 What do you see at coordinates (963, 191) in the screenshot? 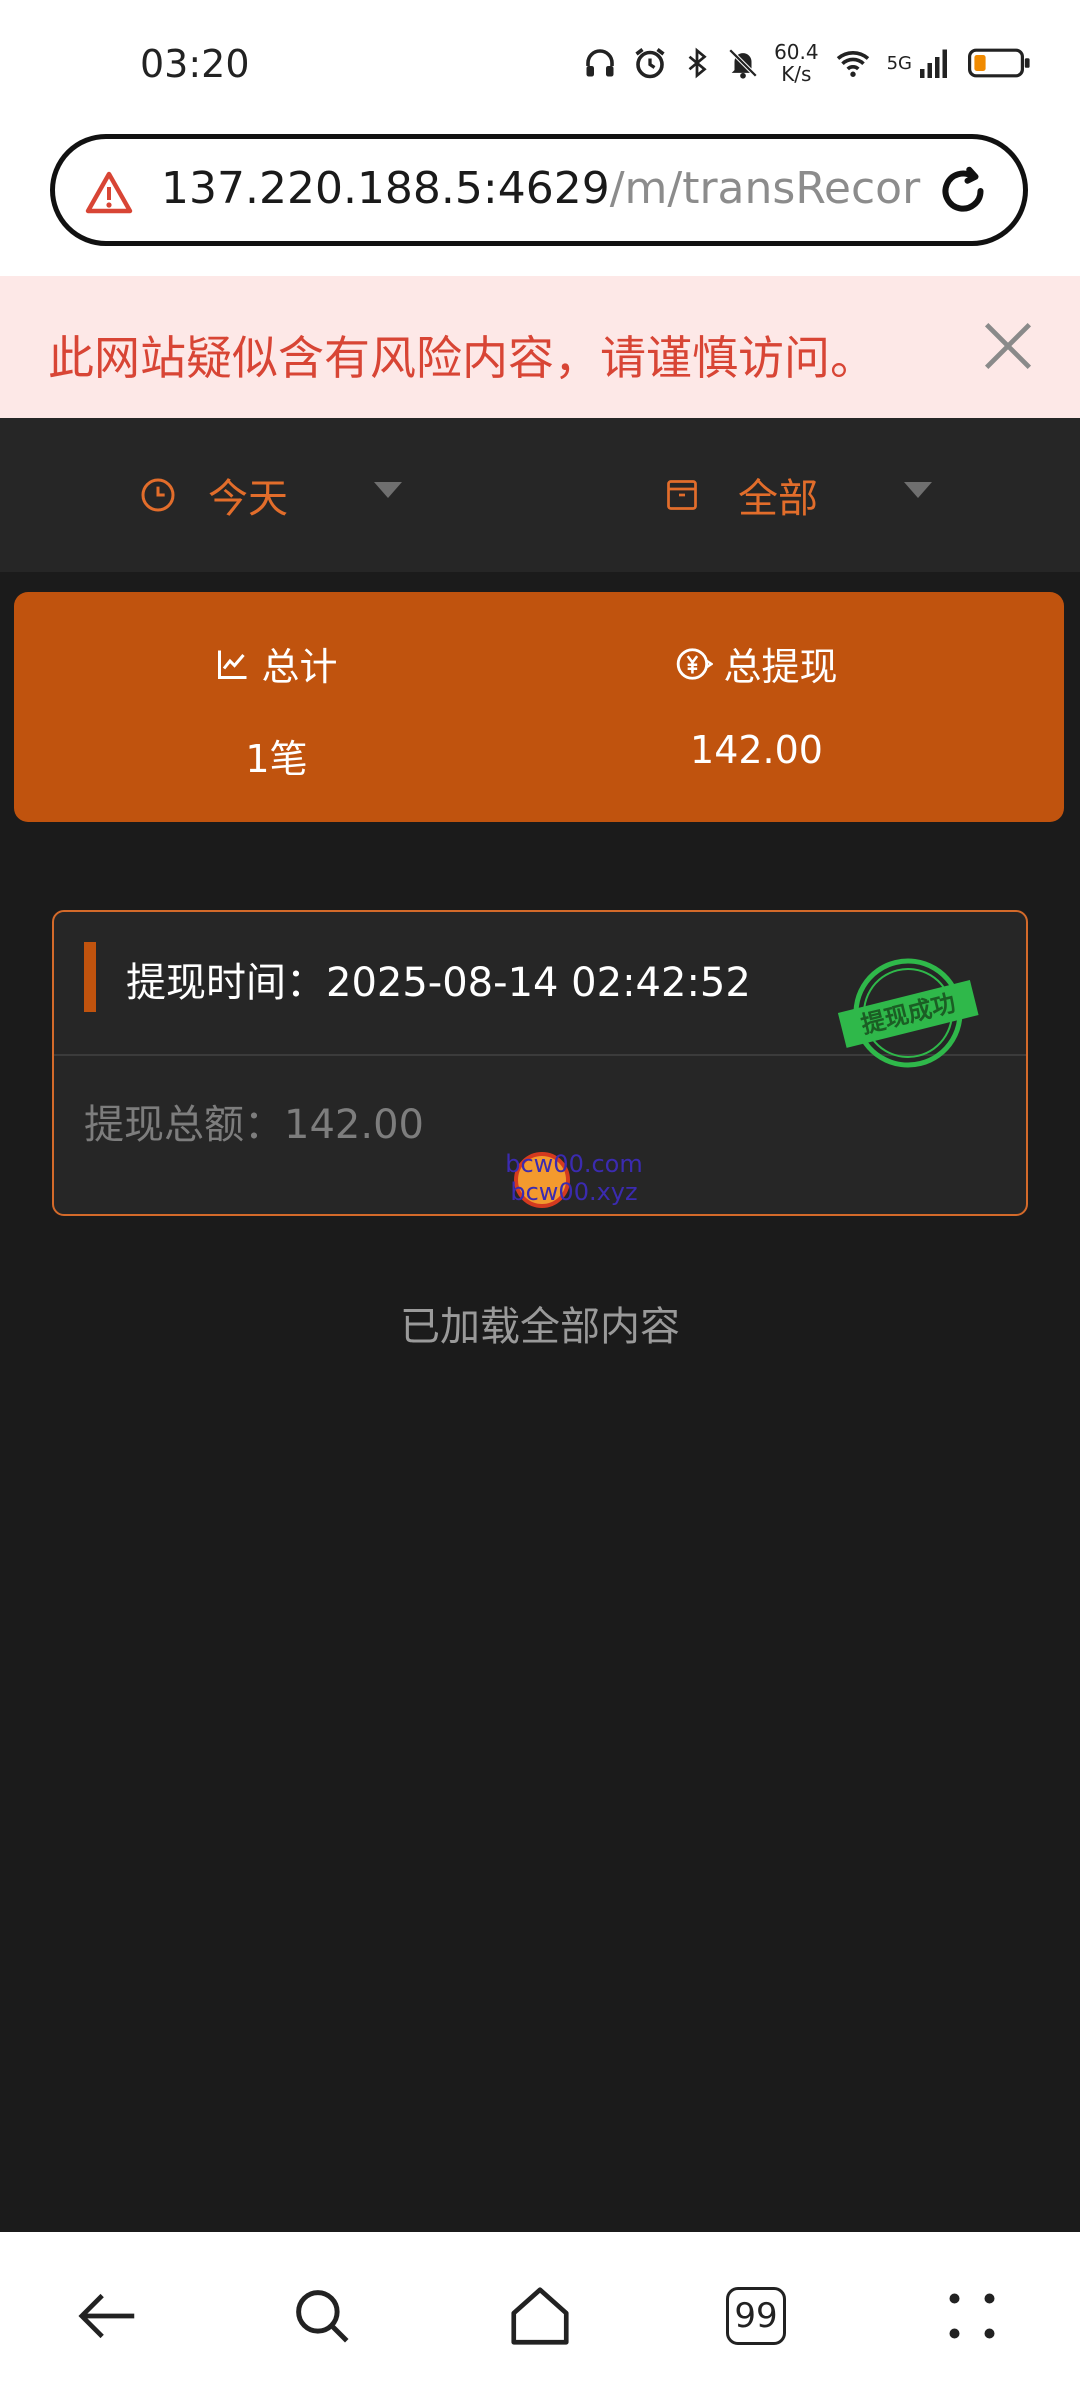
I see `reload-icon` at bounding box center [963, 191].